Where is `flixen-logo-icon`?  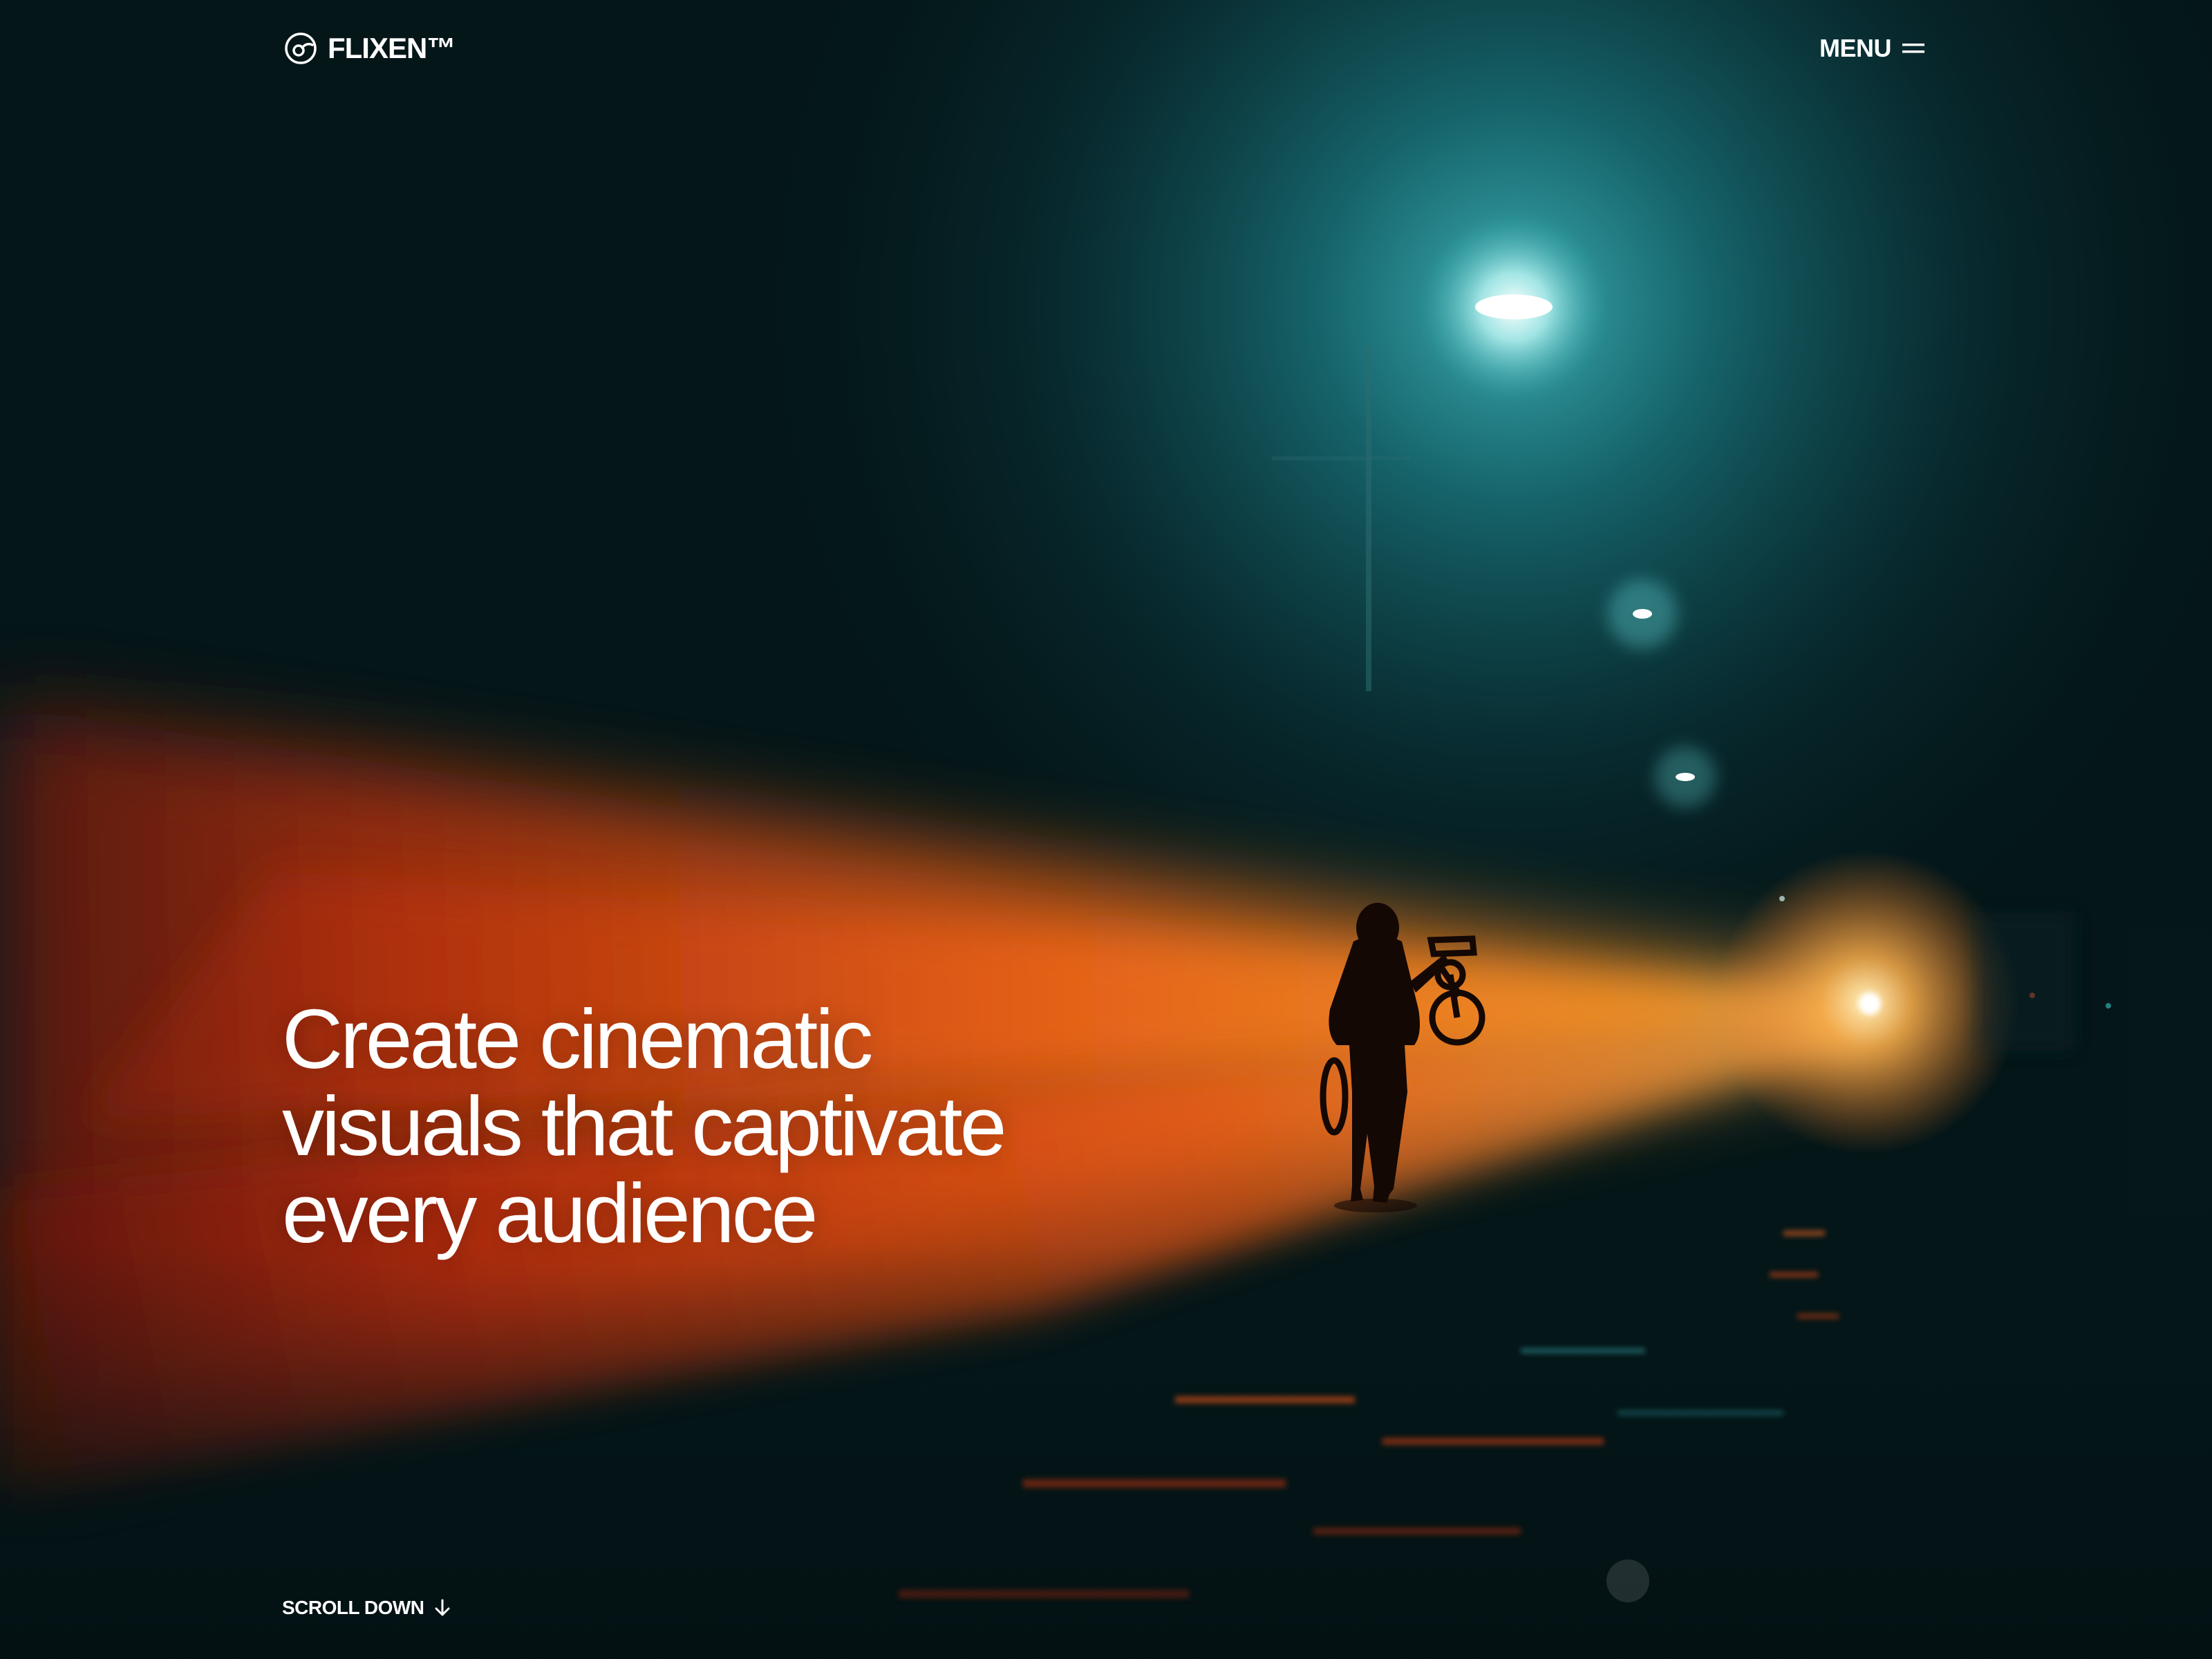 flixen-logo-icon is located at coordinates (301, 48).